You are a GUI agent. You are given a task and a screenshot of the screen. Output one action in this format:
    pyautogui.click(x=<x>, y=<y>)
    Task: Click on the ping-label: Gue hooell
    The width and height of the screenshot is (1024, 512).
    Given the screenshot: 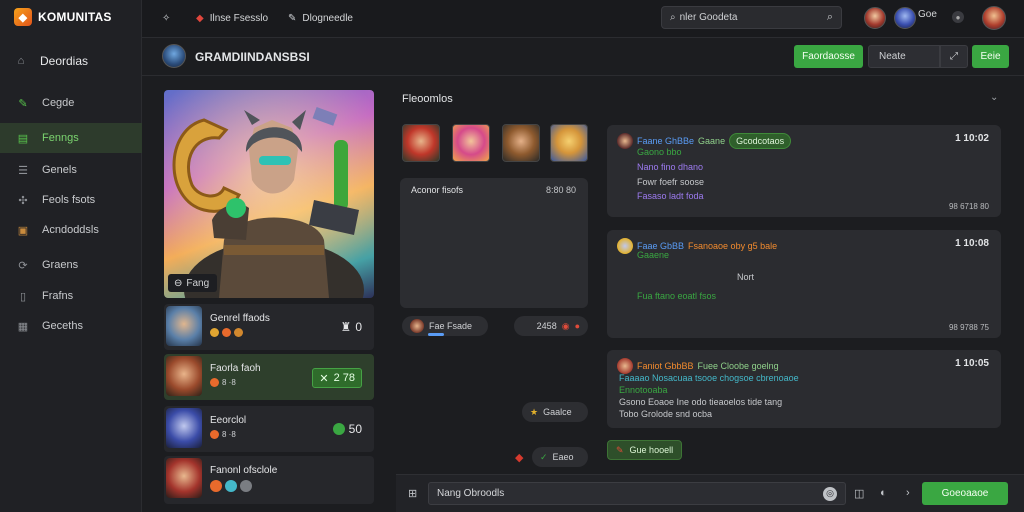 What is the action you would take?
    pyautogui.click(x=651, y=450)
    